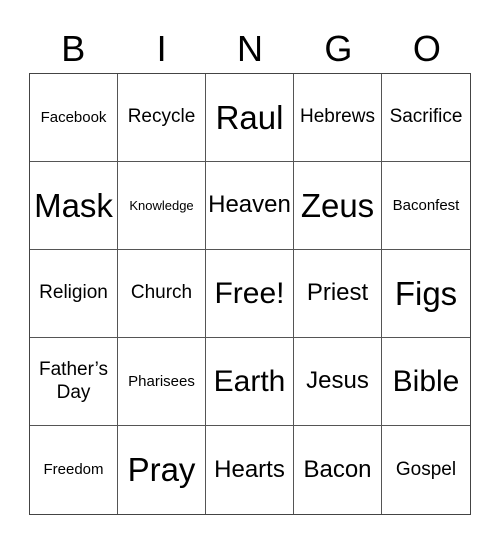 The width and height of the screenshot is (500, 544). I want to click on bingo-cell-label: Heaven, so click(249, 205).